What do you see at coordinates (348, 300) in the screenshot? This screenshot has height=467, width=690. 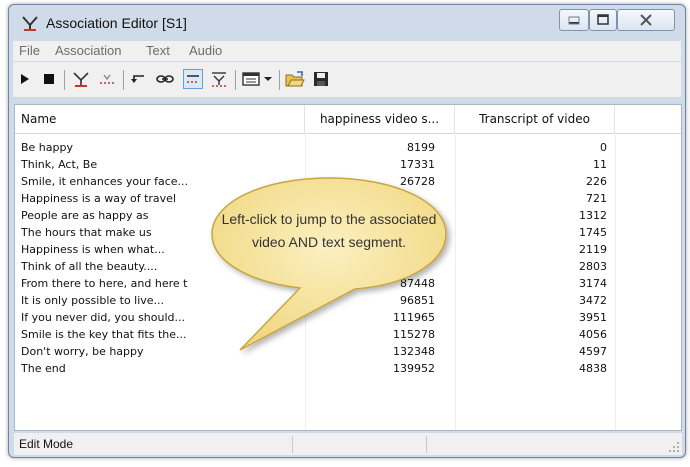 I see `table-row: It is only possible to live... 96851 3472` at bounding box center [348, 300].